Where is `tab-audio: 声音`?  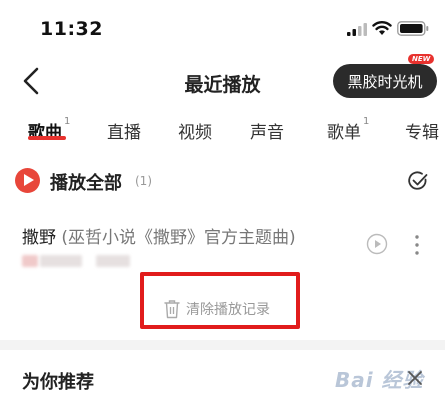 tab-audio: 声音 is located at coordinates (267, 130).